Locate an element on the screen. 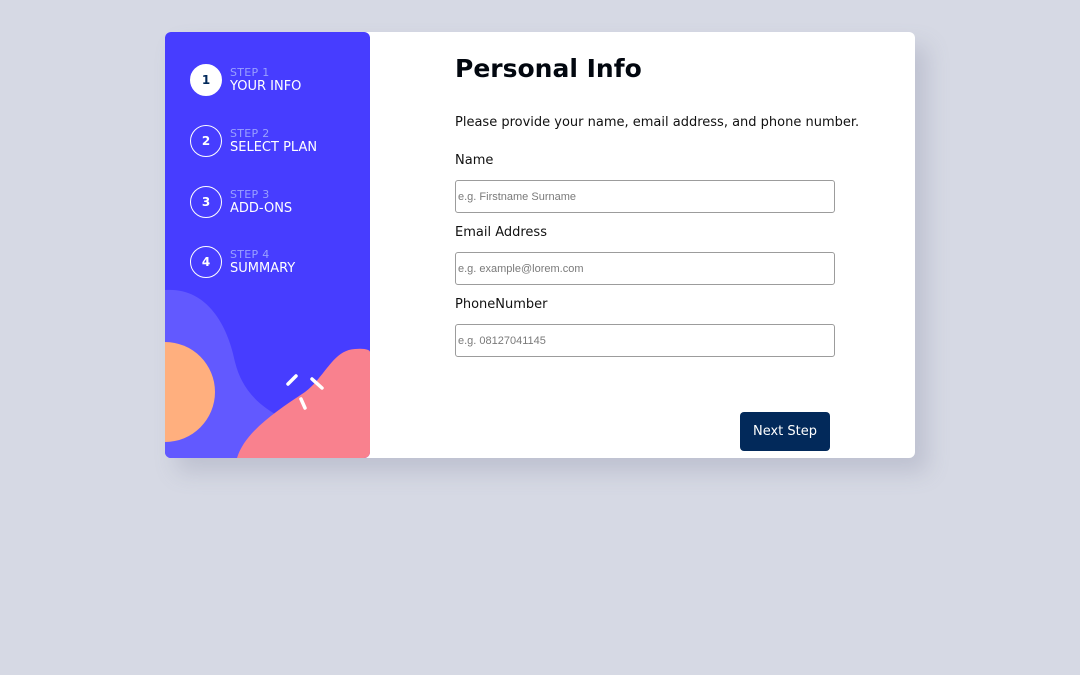 The height and width of the screenshot is (675, 1080). step-item-4: 4 STEP 4 SUMMARY is located at coordinates (242, 262).